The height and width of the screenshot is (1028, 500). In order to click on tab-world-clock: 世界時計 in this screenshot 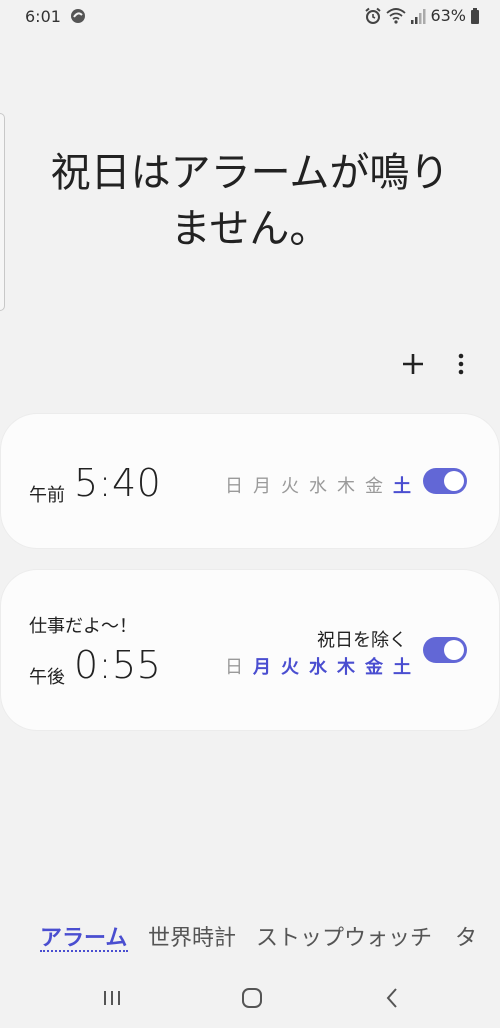, I will do `click(192, 936)`.